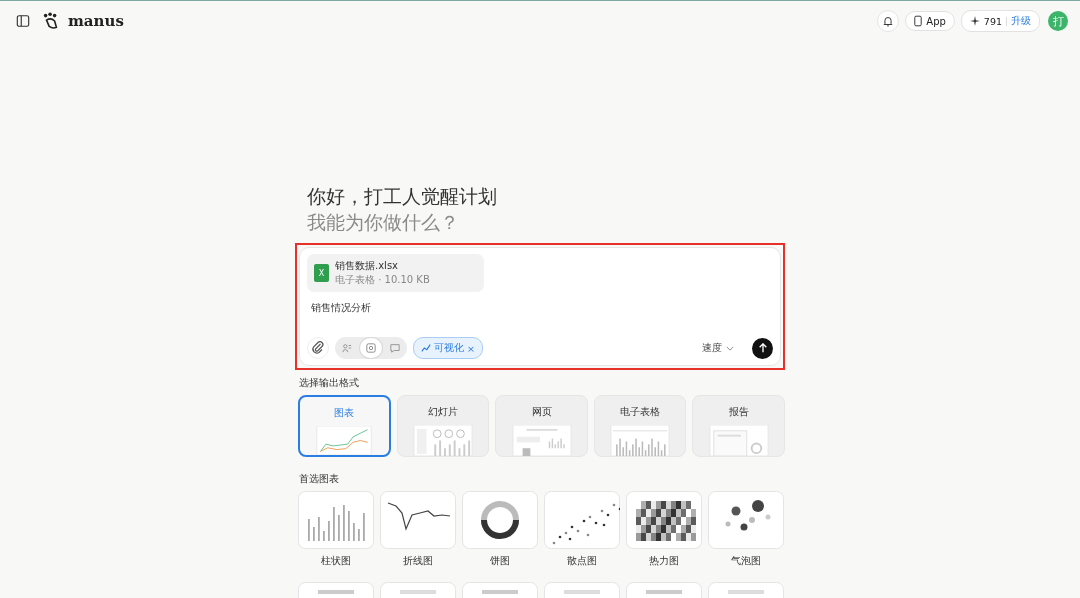  I want to click on format-card: 报告, so click(738, 426).